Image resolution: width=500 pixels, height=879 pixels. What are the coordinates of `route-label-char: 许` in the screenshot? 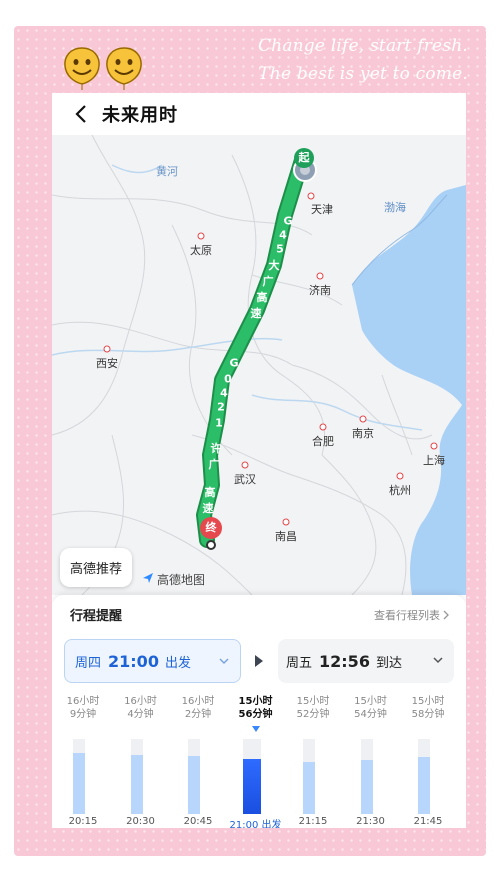 It's located at (216, 448).